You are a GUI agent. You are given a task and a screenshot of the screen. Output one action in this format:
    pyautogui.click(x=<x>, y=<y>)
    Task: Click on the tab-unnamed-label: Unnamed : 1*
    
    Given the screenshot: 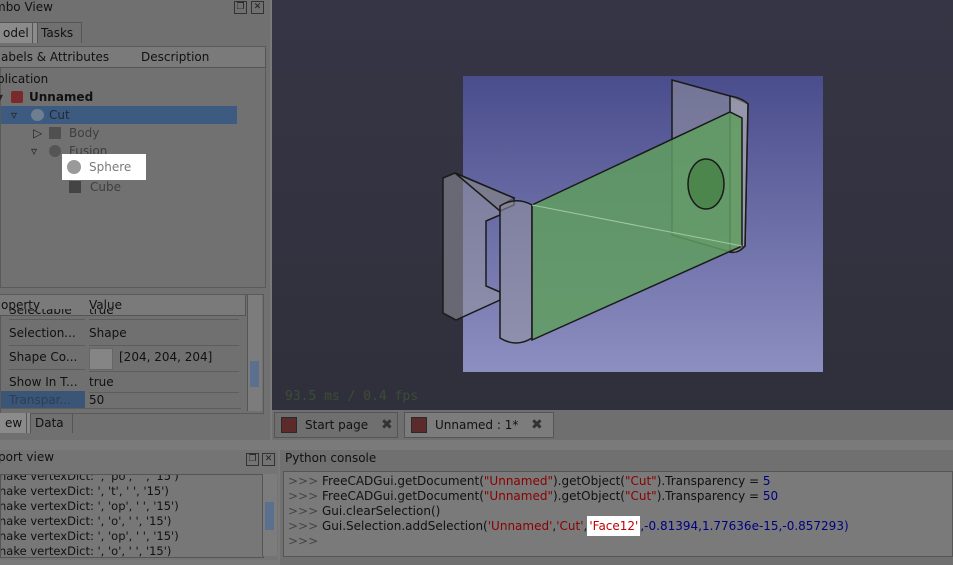 What is the action you would take?
    pyautogui.click(x=477, y=425)
    